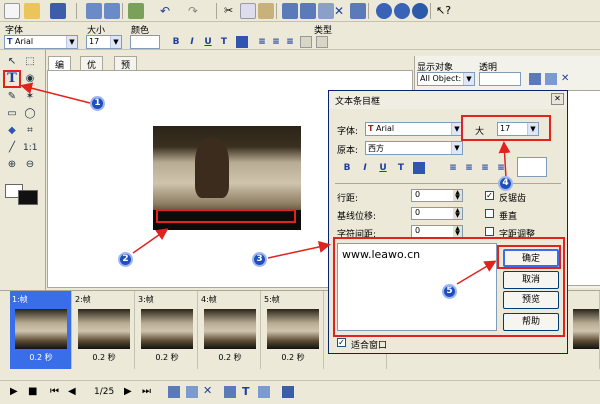  What do you see at coordinates (259, 259) in the screenshot?
I see `callout-3: 3` at bounding box center [259, 259].